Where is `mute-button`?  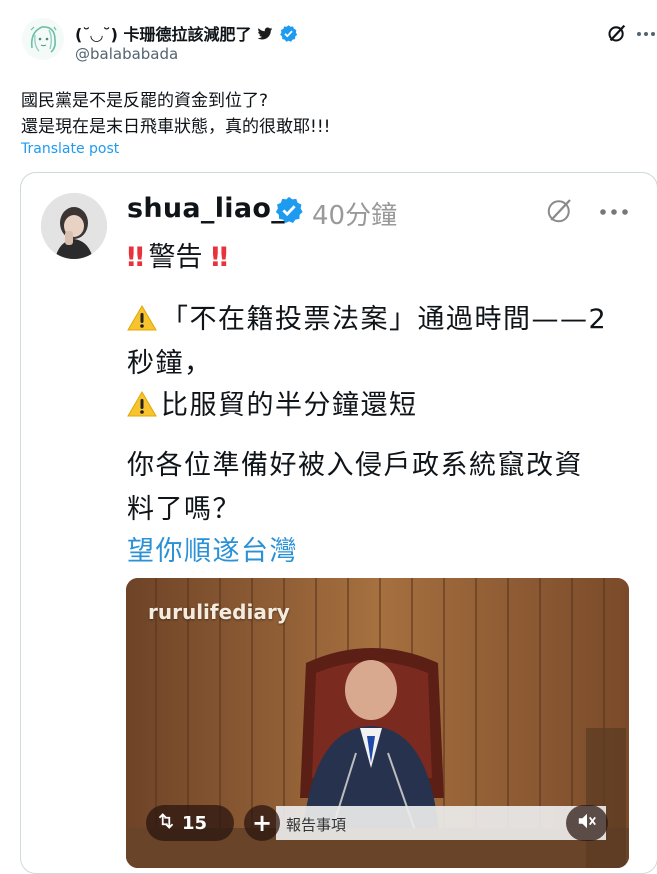
mute-button is located at coordinates (587, 823).